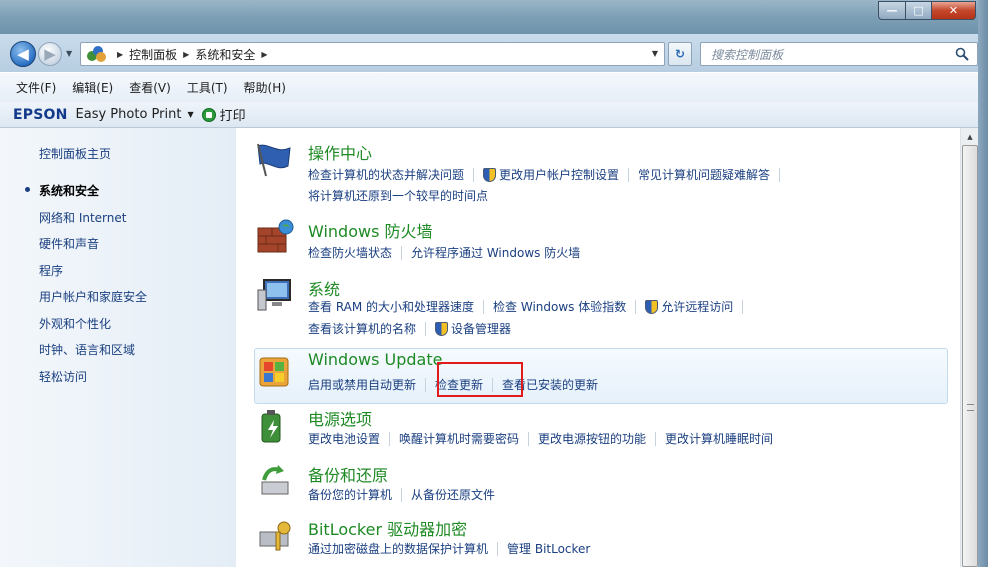 Image resolution: width=988 pixels, height=567 pixels. Describe the element at coordinates (274, 160) in the screenshot. I see `action-center-flag-icon` at that location.